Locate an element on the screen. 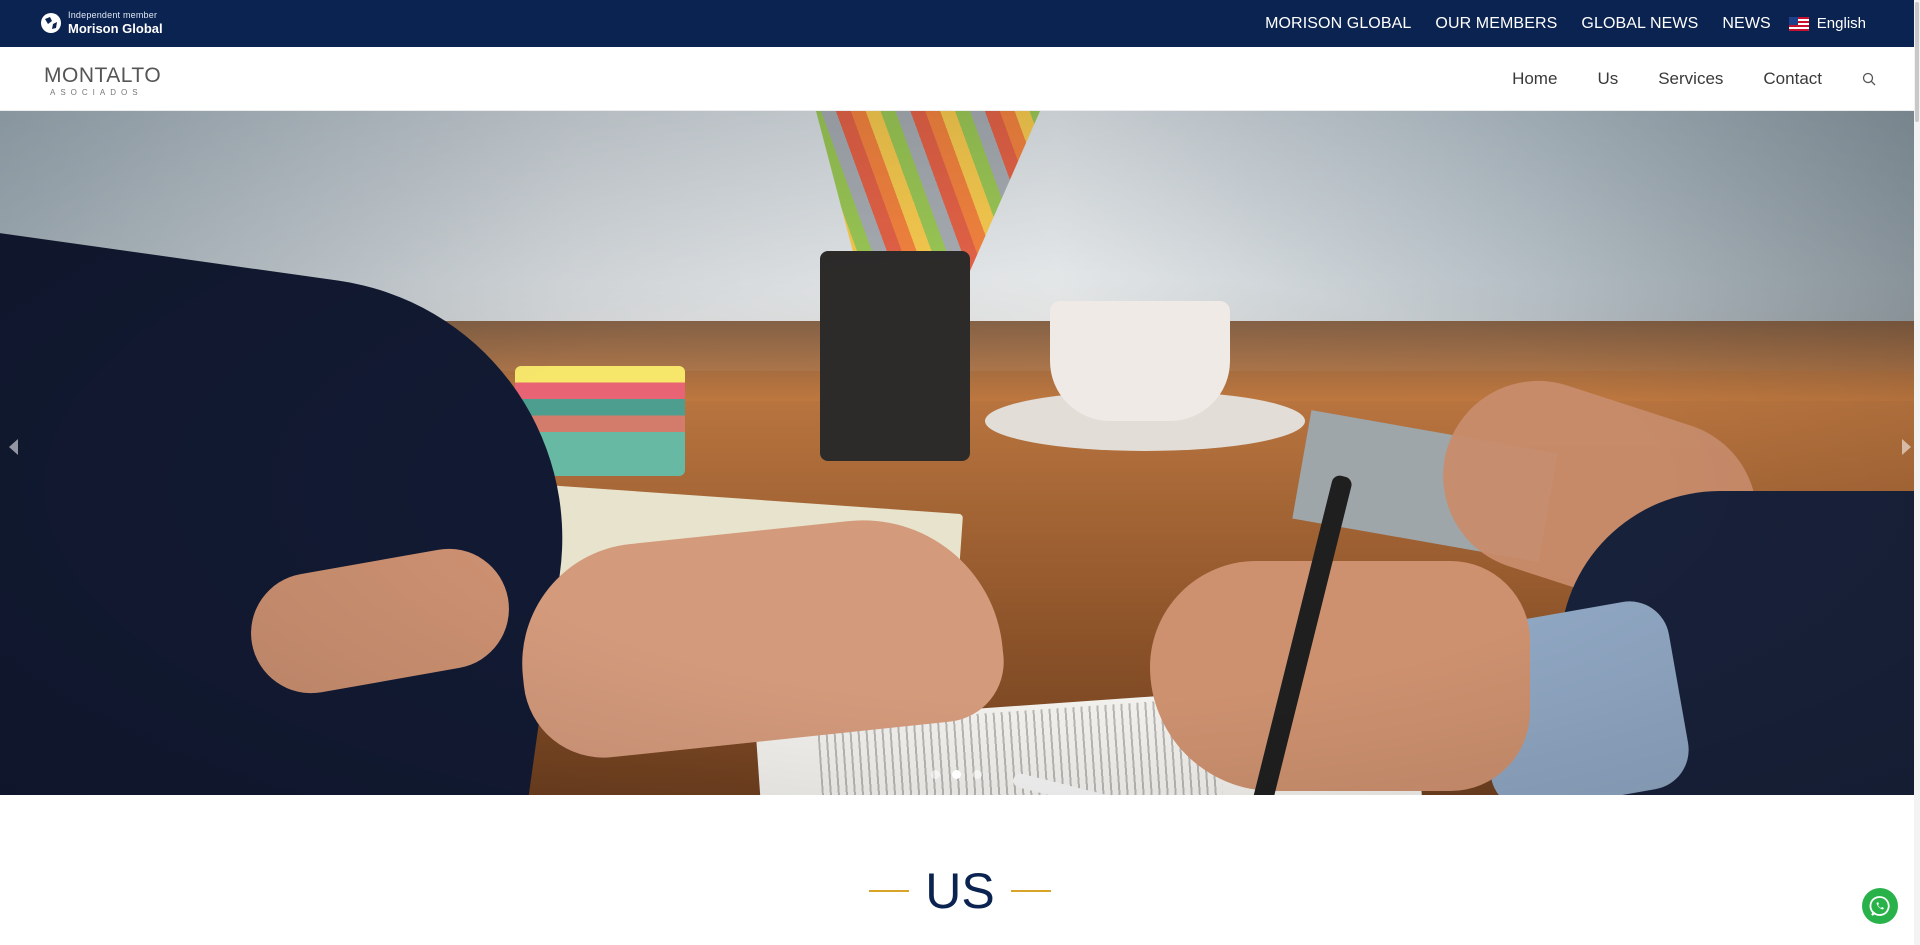  logo-subtitle: ASOCIADOS is located at coordinates (96, 92).